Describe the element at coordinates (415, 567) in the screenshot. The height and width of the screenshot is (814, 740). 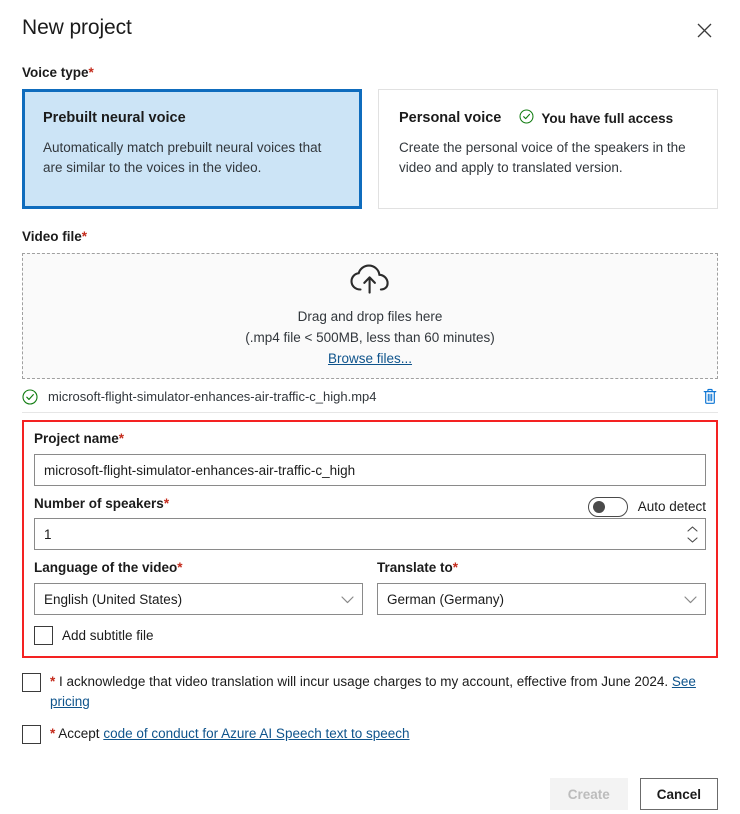
I see `translate-to-label-text: Translate to` at that location.